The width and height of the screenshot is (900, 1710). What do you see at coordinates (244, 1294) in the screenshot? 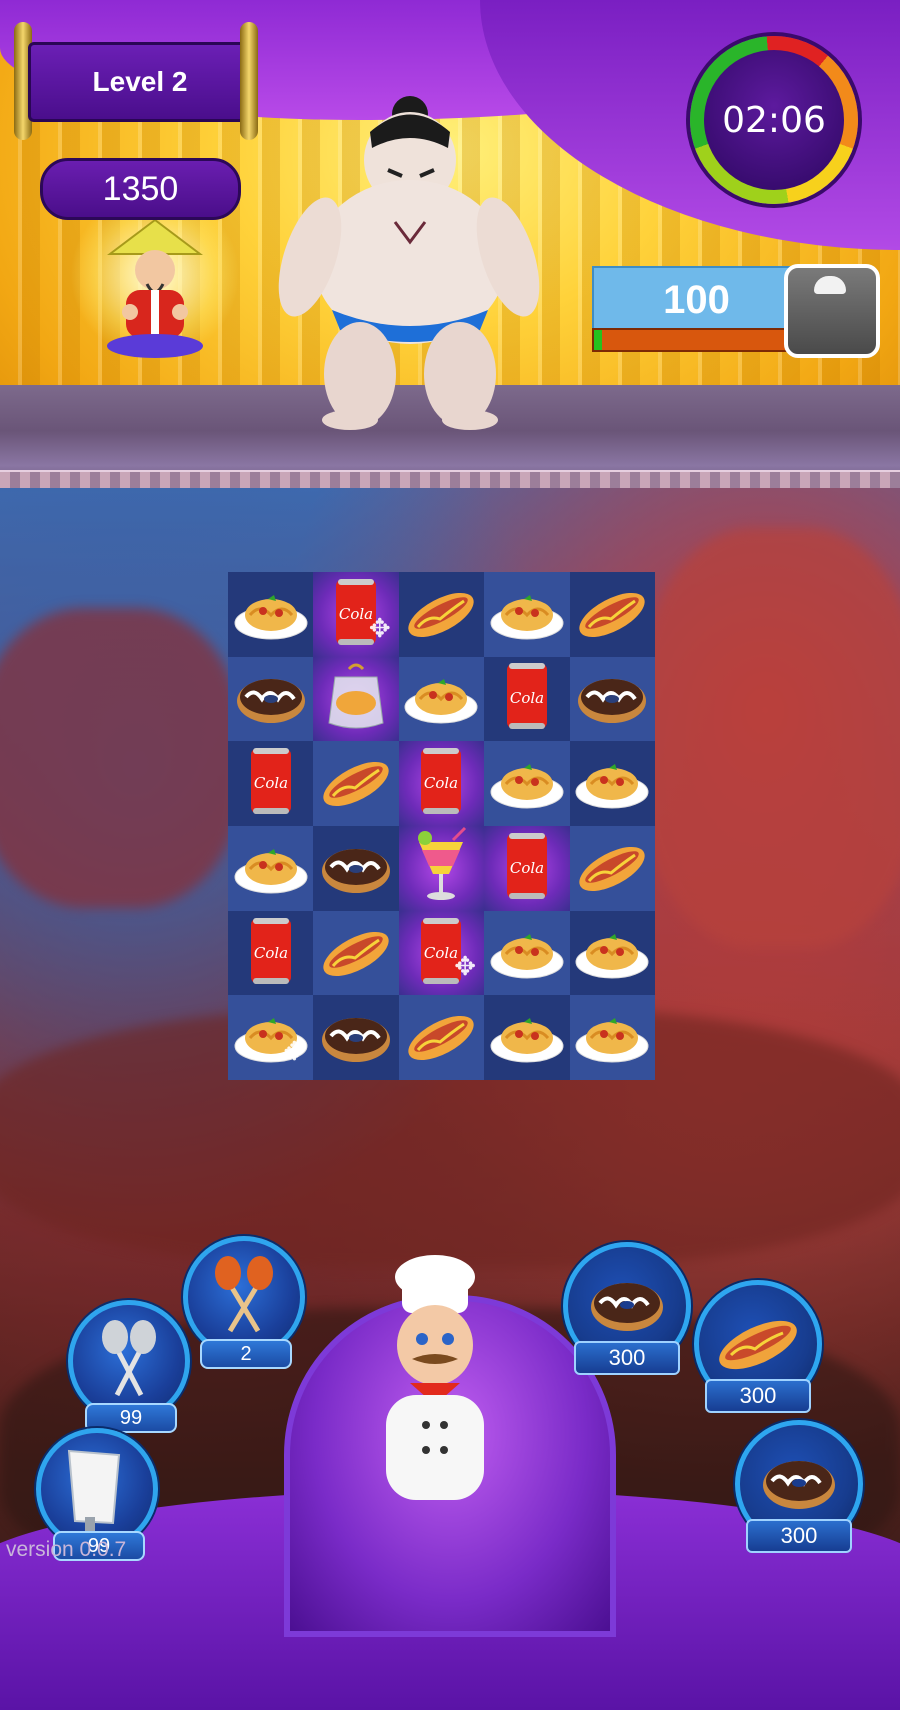
I see `orange-lollipops-icon` at bounding box center [244, 1294].